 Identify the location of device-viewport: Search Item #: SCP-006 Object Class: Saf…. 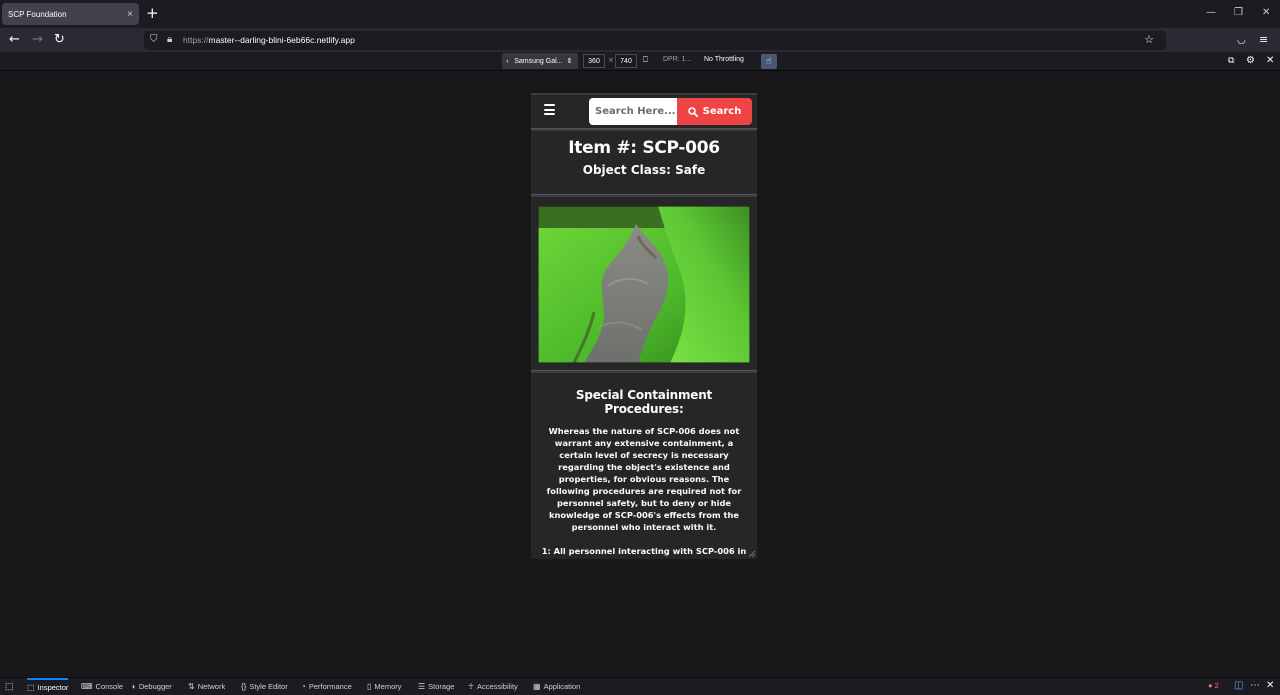
(644, 326).